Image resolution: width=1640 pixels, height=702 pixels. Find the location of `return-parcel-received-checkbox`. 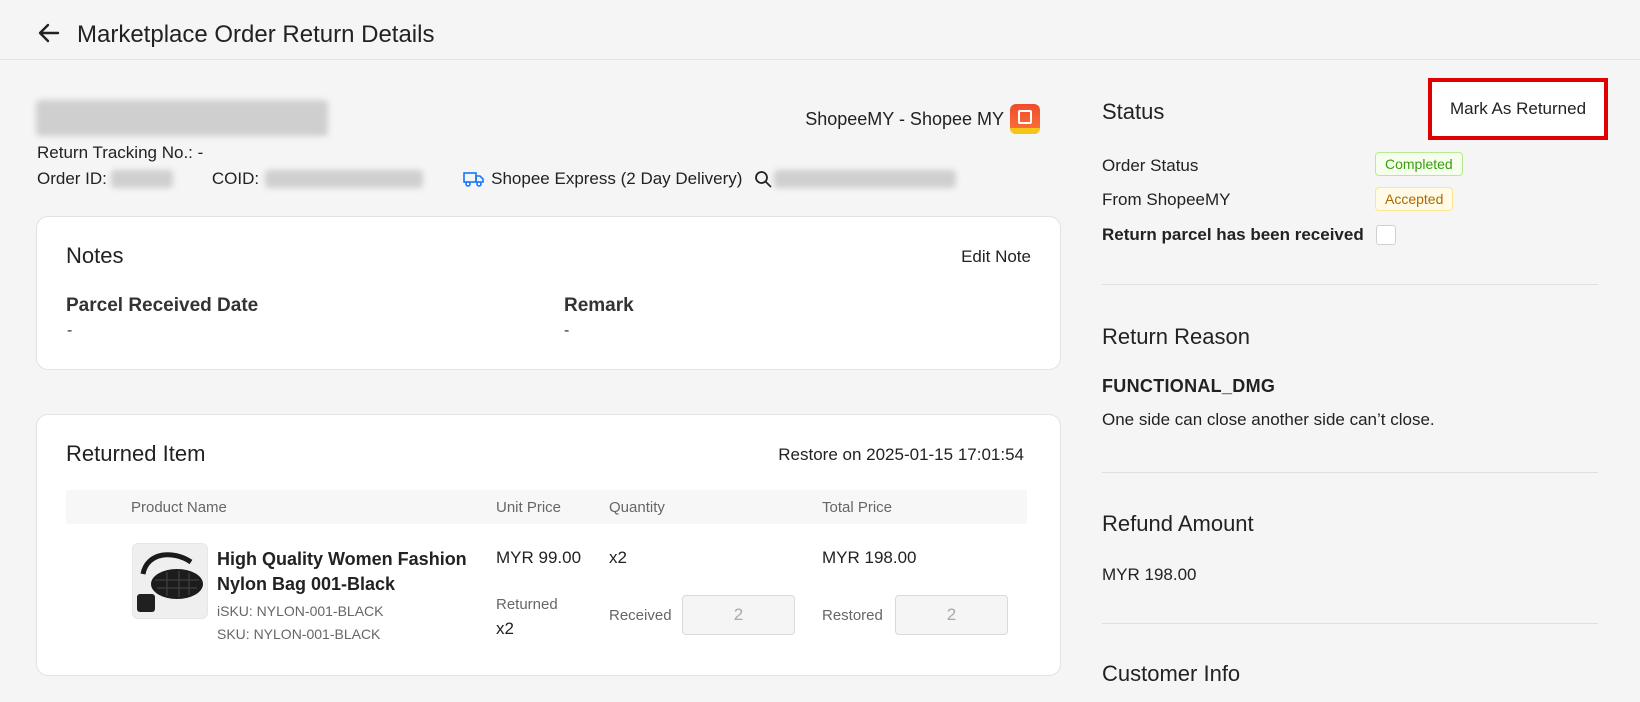

return-parcel-received-checkbox is located at coordinates (1386, 235).